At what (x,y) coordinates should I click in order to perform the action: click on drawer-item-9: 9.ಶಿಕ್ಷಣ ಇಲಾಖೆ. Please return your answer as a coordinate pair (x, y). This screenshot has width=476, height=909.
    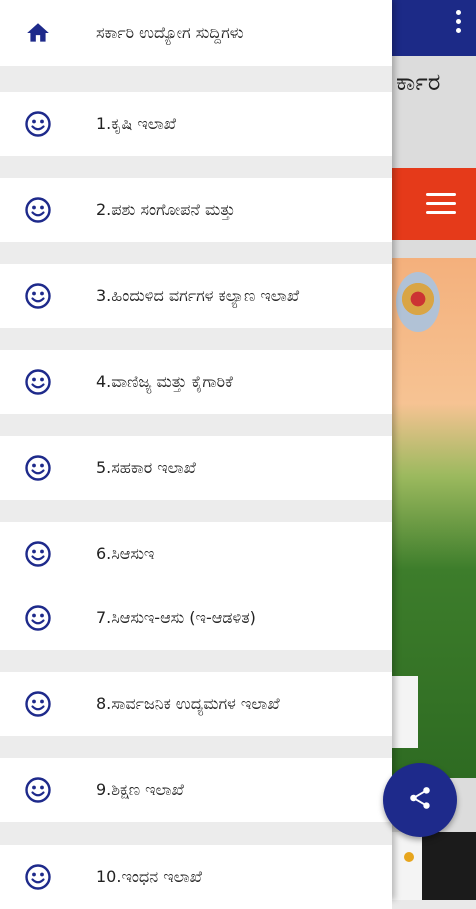
    Looking at the image, I should click on (196, 790).